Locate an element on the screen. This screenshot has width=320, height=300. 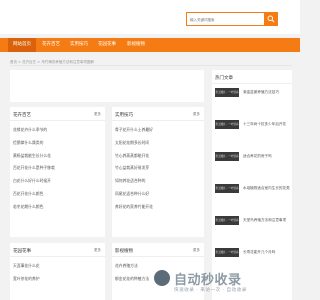
sidebar-title: 热门文章 is located at coordinates (224, 78).